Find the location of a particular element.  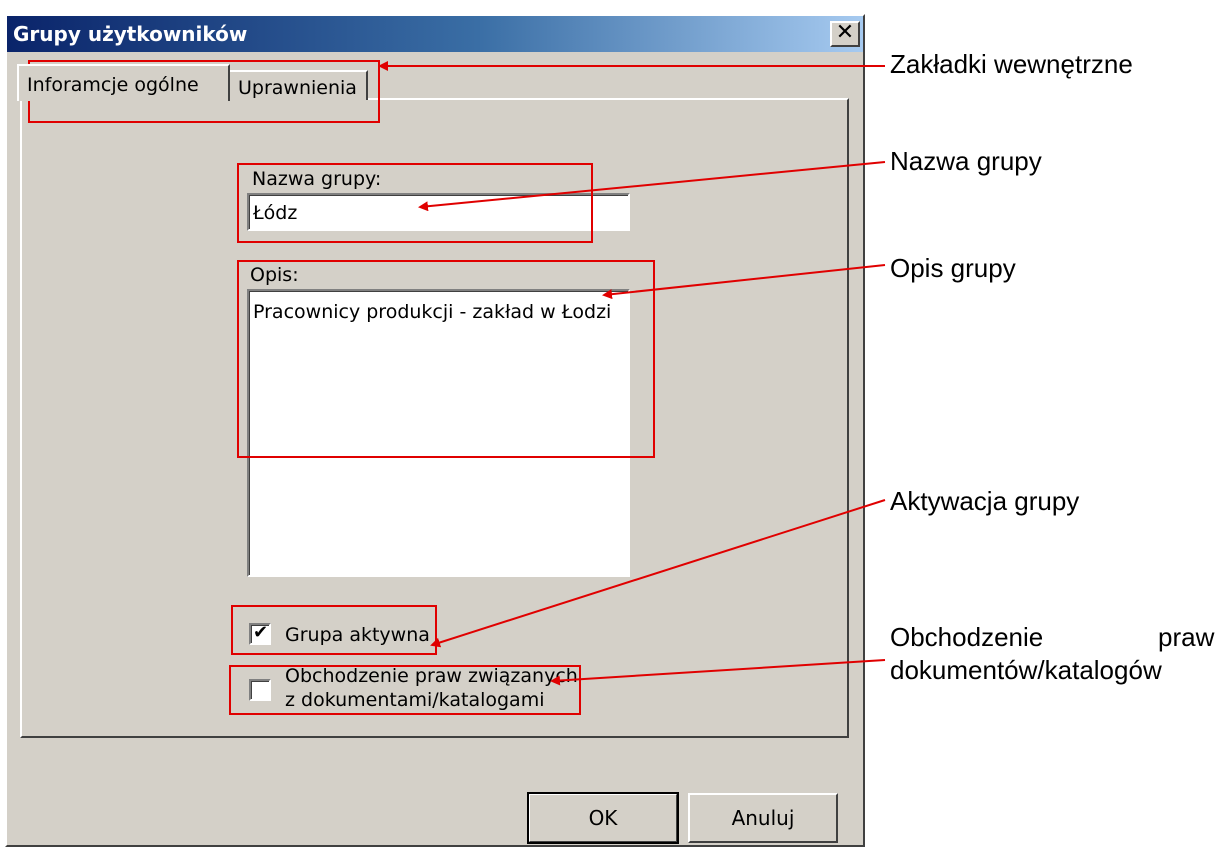

checkmark-icon: ✔ is located at coordinates (261, 632).